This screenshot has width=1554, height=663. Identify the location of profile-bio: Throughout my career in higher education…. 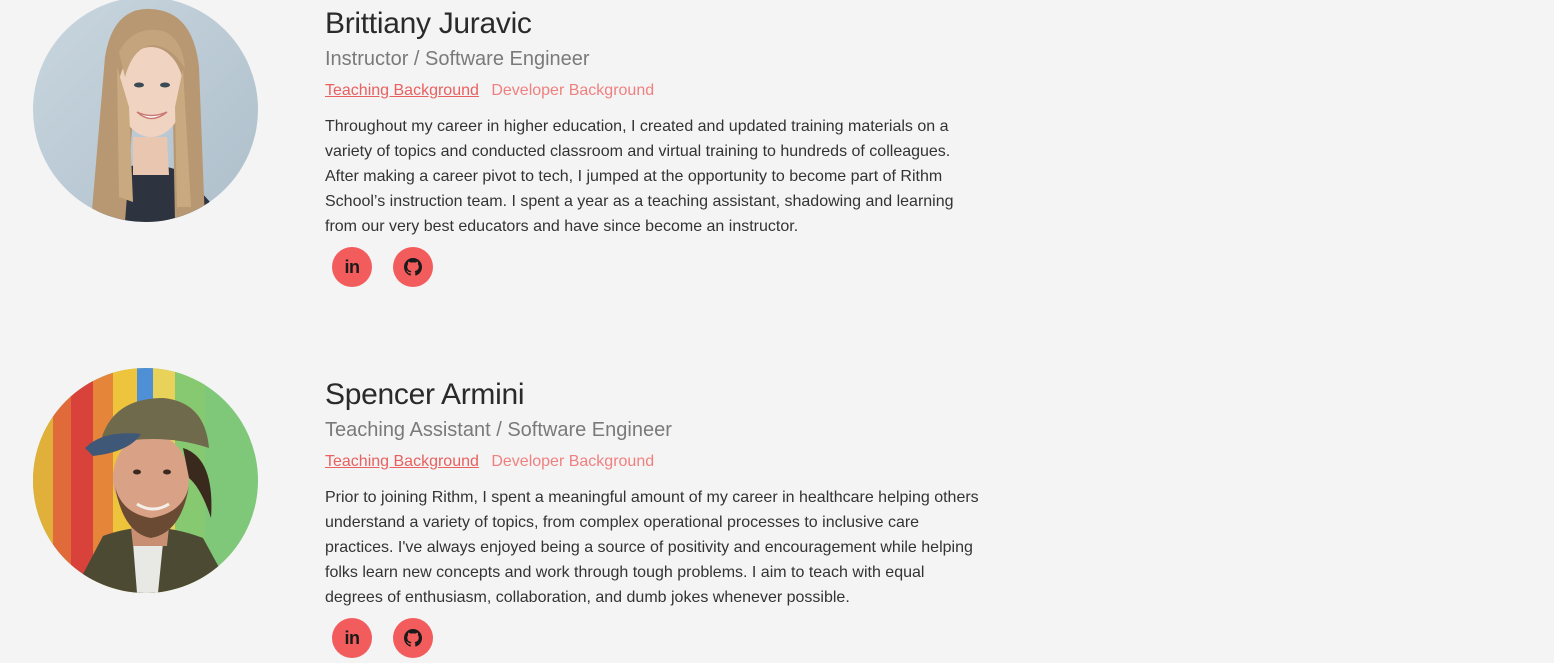
(639, 176).